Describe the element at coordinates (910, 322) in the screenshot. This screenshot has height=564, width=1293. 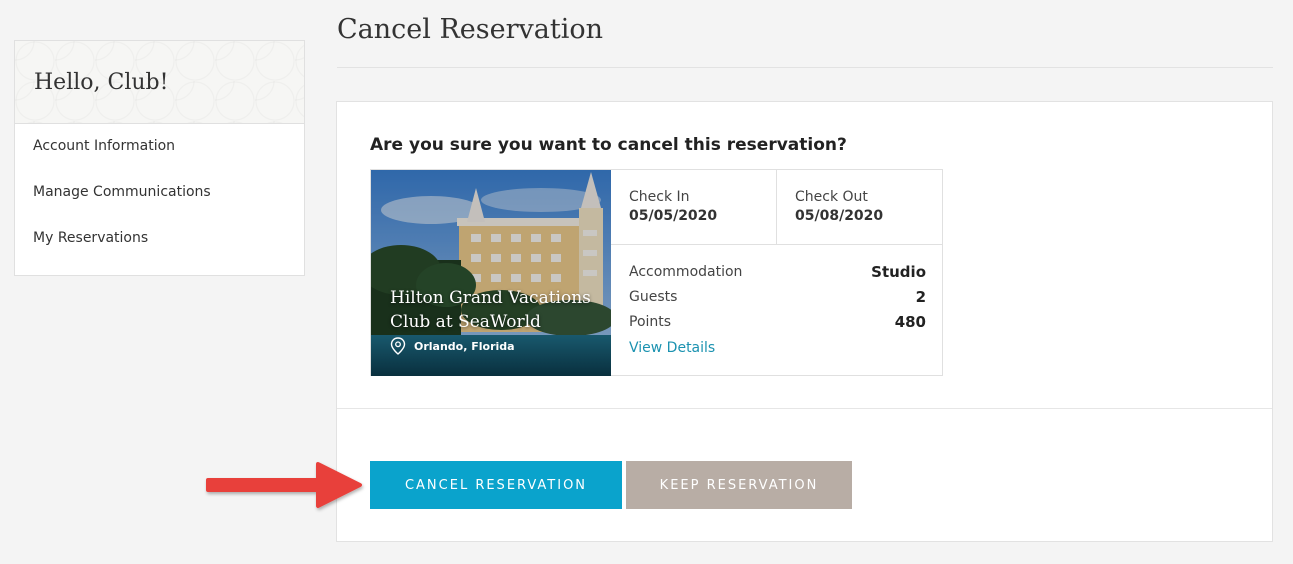
I see `points-value: 480` at that location.